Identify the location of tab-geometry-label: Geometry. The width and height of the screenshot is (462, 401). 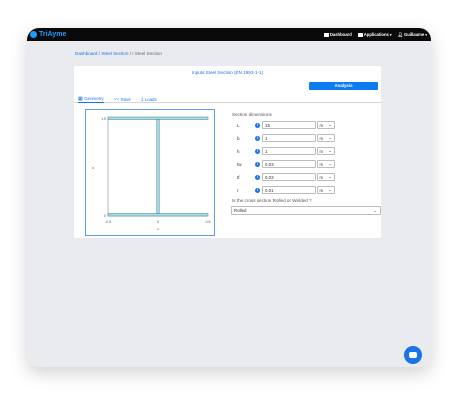
(94, 98).